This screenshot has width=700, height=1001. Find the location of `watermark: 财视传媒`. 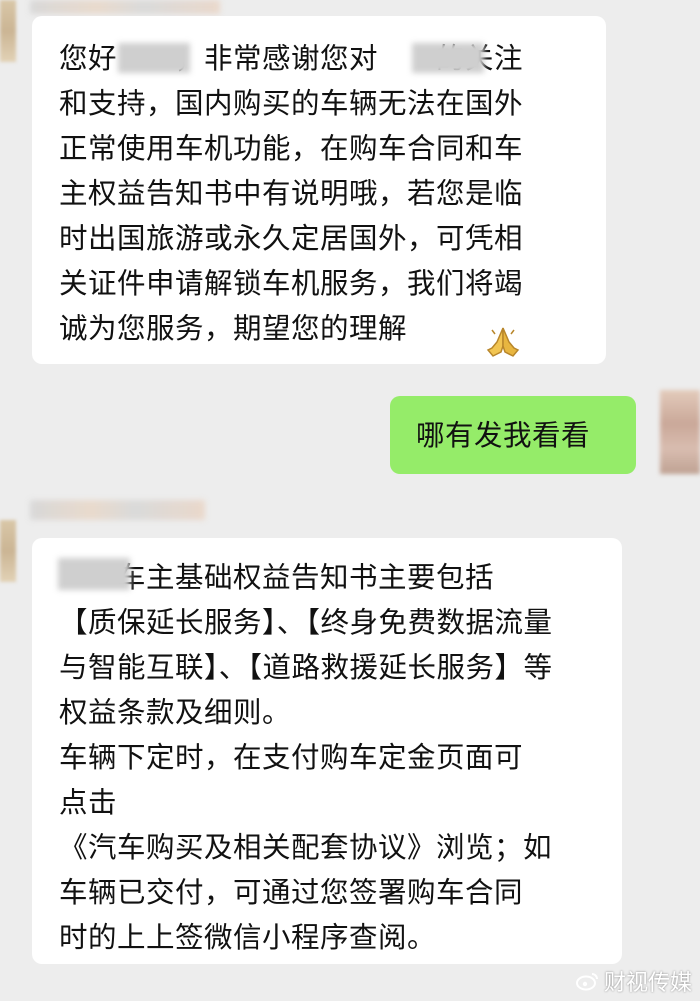

watermark: 财视传媒 is located at coordinates (633, 981).